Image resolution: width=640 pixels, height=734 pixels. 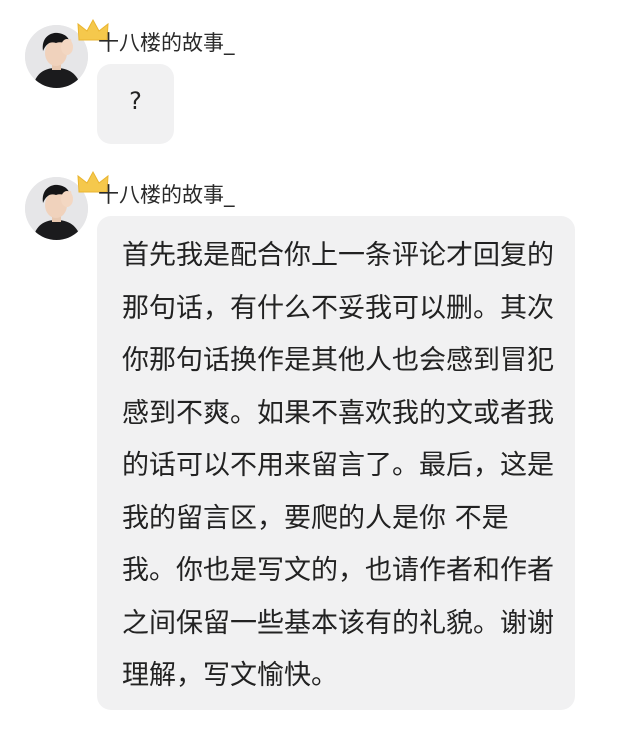 I want to click on message-text: ?, so click(x=135, y=101).